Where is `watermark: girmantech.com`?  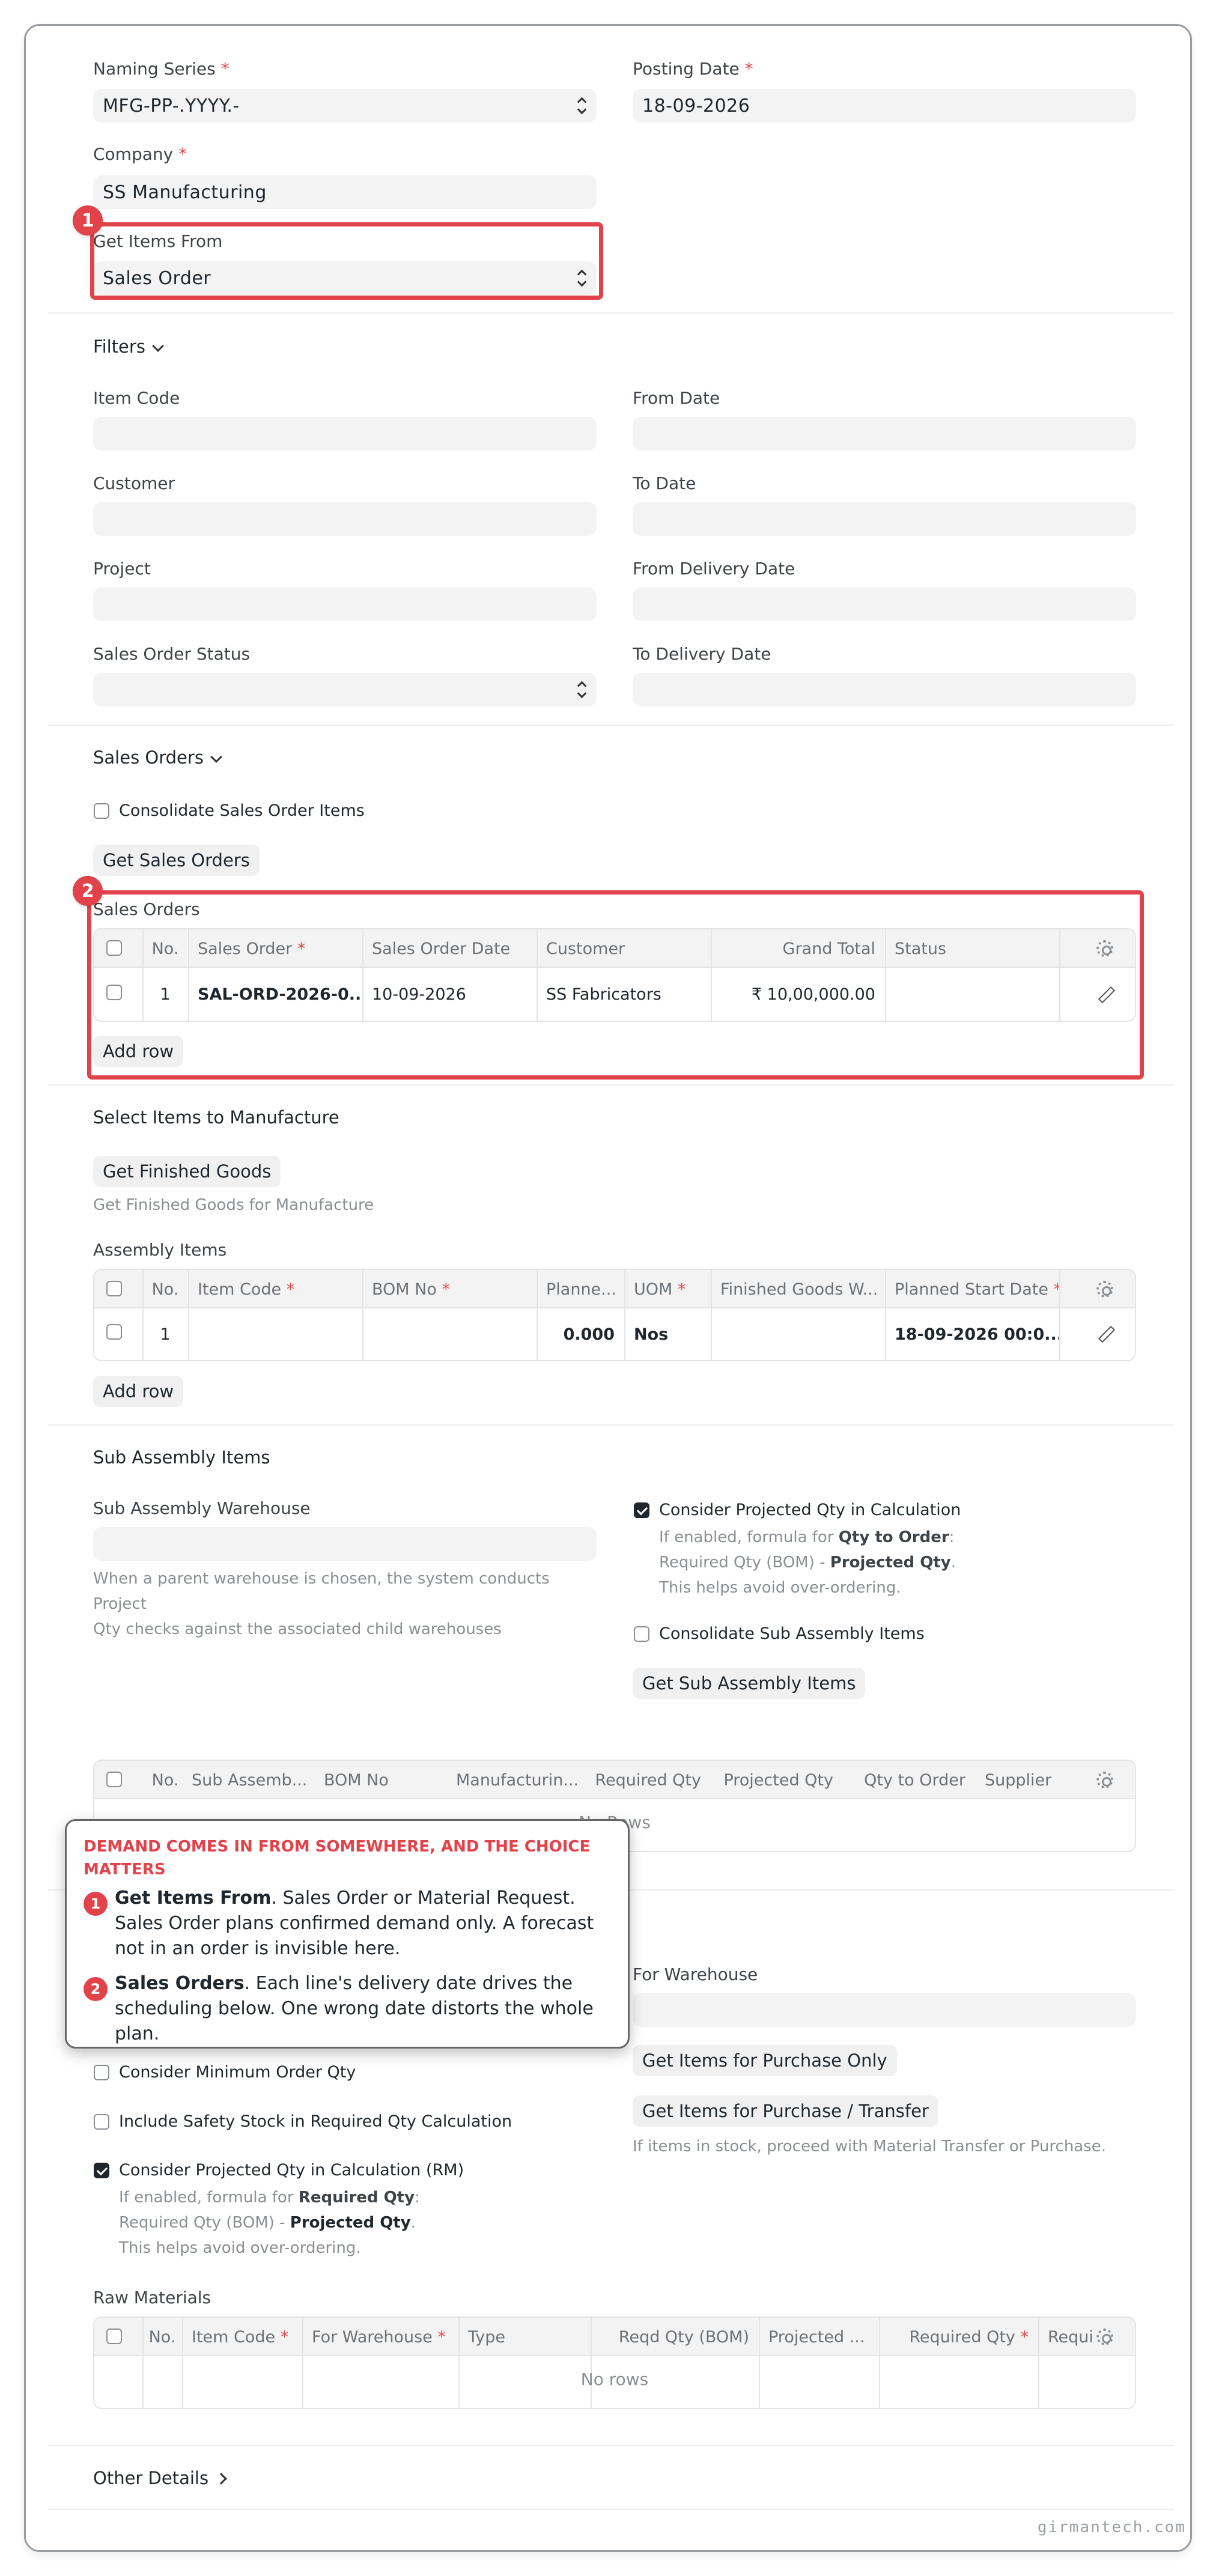
watermark: girmantech.com is located at coordinates (1111, 2527).